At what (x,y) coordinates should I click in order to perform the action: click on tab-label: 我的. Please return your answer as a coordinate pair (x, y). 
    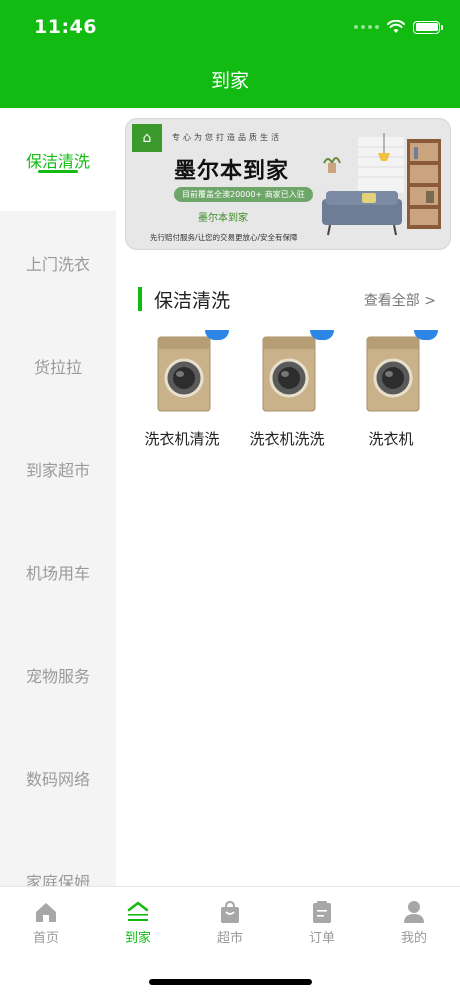
    Looking at the image, I should click on (413, 938).